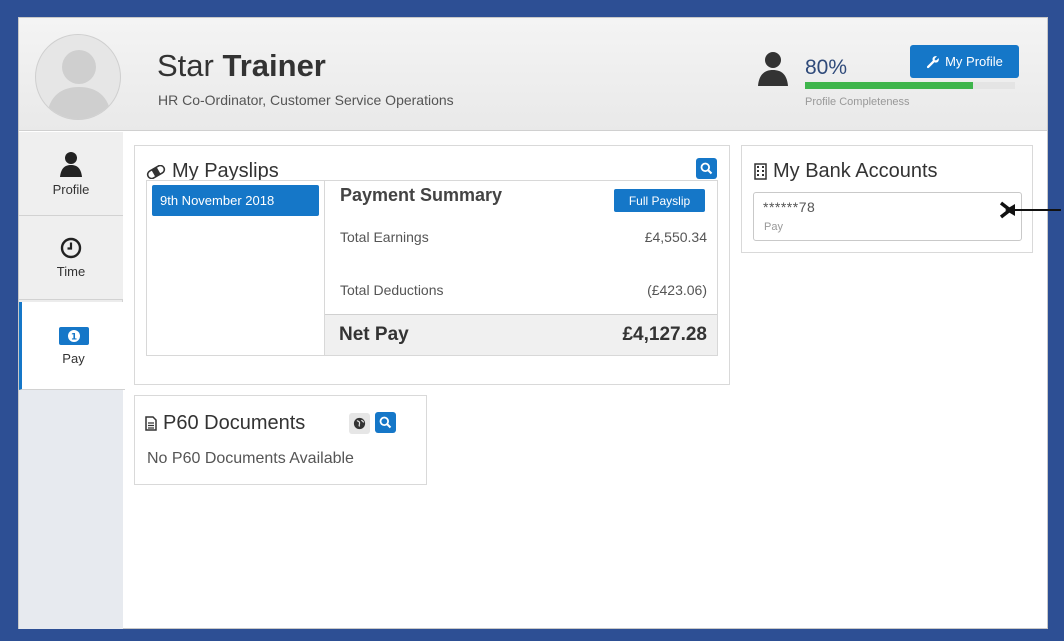 The width and height of the screenshot is (1064, 641). I want to click on svg-text: 1, so click(73, 337).